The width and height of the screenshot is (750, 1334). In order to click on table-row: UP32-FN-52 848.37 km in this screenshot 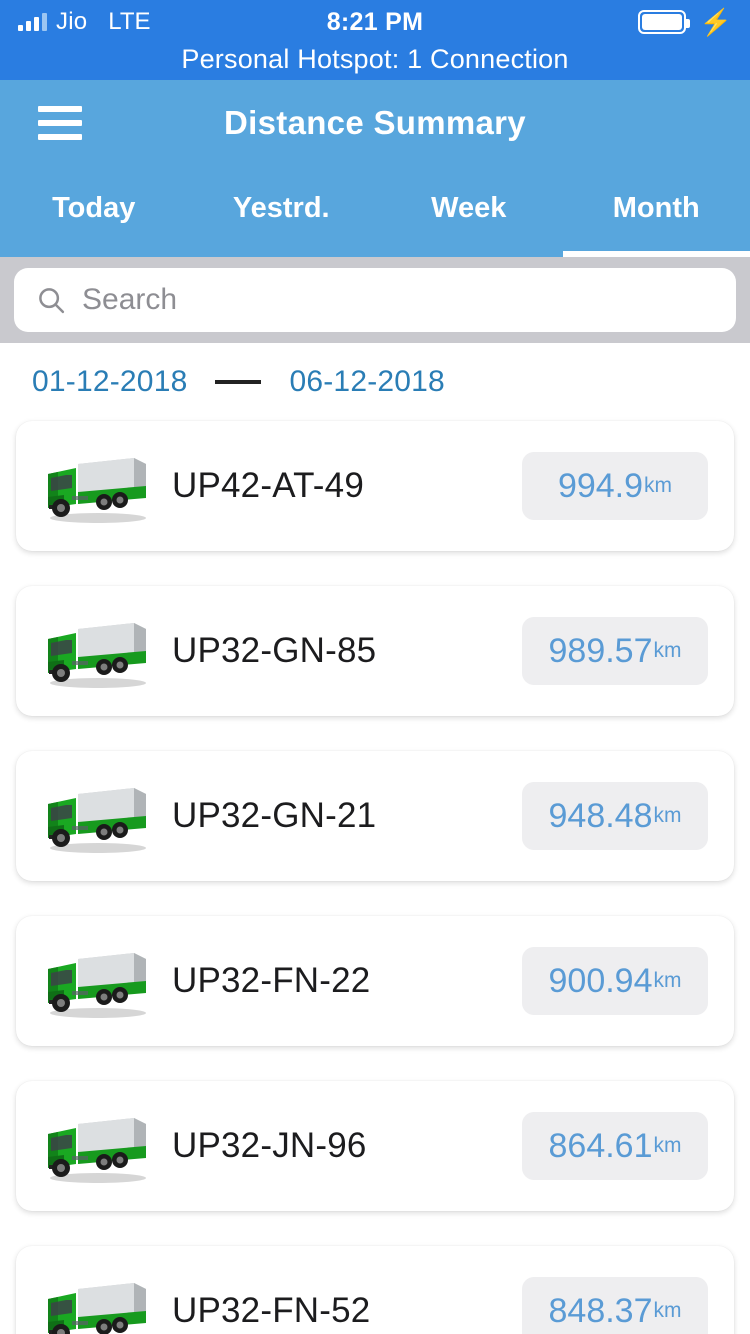, I will do `click(375, 1290)`.